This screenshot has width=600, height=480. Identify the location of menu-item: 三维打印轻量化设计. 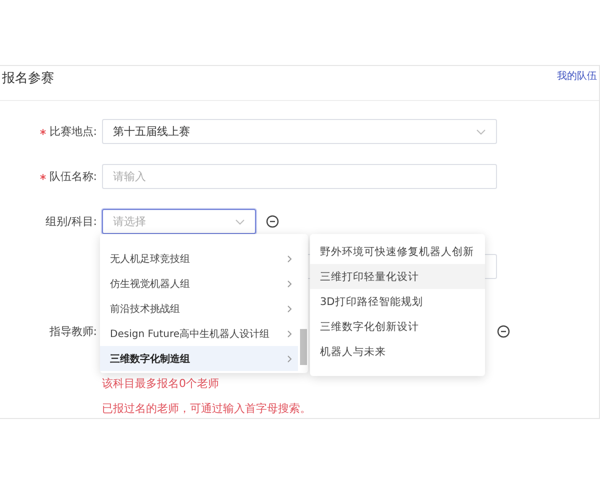
(397, 276).